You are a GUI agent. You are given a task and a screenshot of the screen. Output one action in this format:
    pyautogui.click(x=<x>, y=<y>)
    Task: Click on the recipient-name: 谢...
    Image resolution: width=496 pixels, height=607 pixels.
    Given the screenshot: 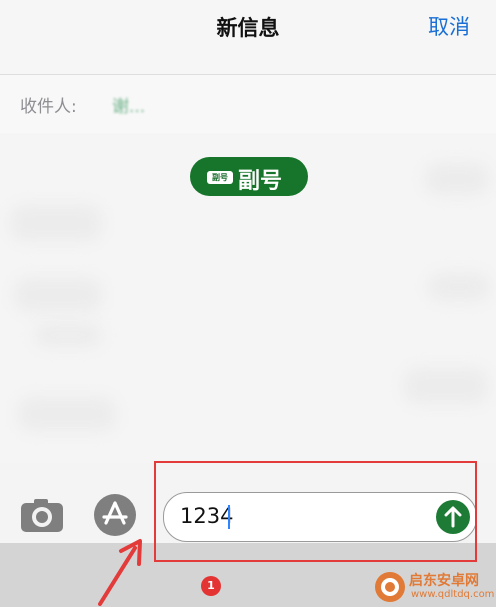 What is the action you would take?
    pyautogui.click(x=128, y=104)
    